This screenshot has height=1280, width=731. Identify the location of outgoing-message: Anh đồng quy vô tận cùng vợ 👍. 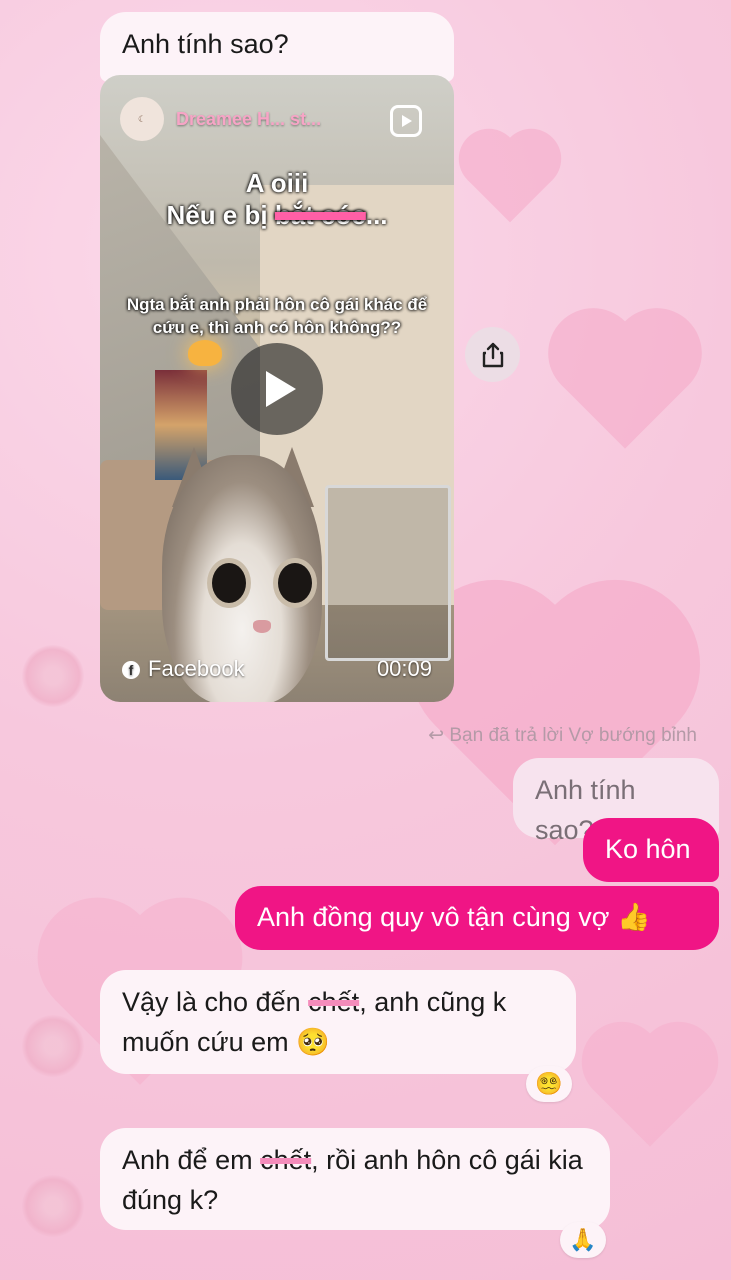
(477, 918).